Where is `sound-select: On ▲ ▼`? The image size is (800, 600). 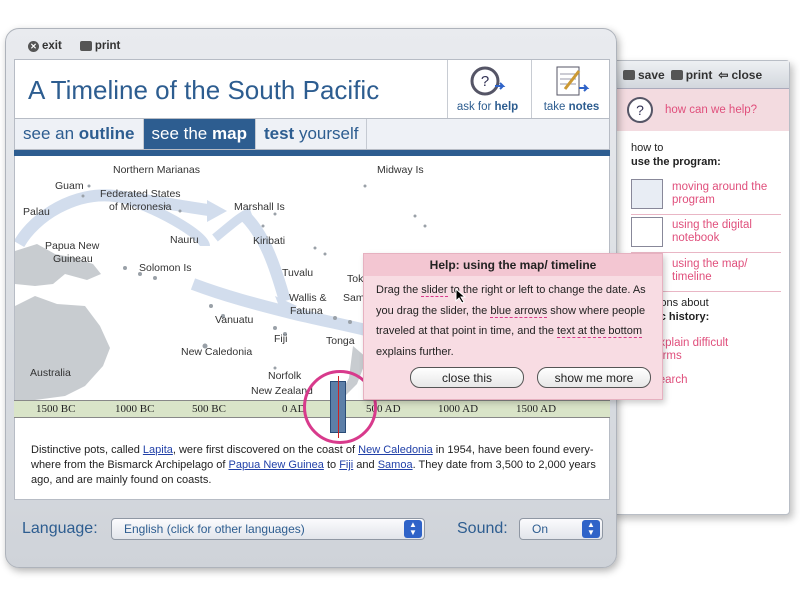
sound-select: On ▲ ▼ is located at coordinates (561, 529).